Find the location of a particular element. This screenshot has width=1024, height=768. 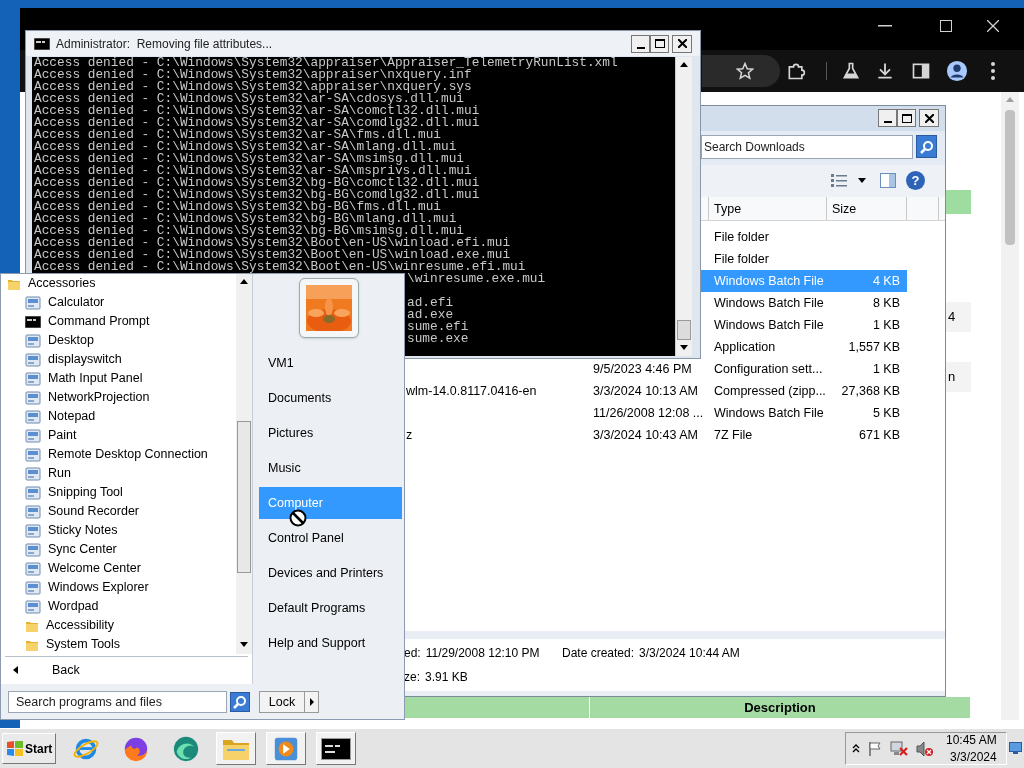

table-cell: wlm-14.0.8117.0416-en is located at coordinates (496, 391).